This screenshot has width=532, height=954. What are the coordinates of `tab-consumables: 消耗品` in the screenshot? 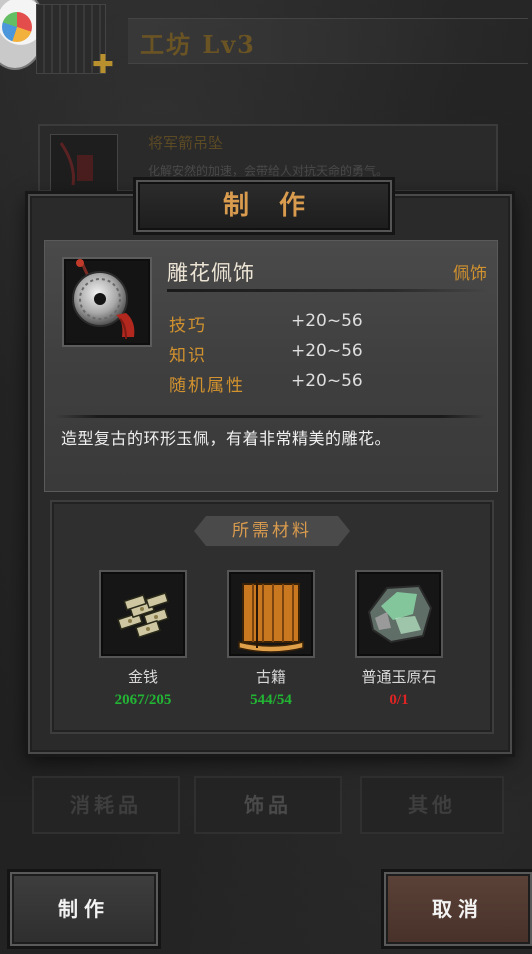 It's located at (106, 805).